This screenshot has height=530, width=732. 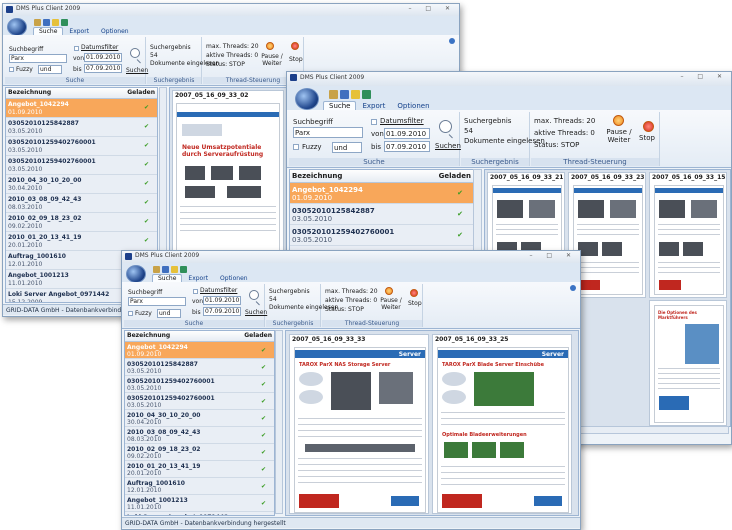 I want to click on title-bar: DMS Plus Client 2009 – □ ✕, so click(x=509, y=79).